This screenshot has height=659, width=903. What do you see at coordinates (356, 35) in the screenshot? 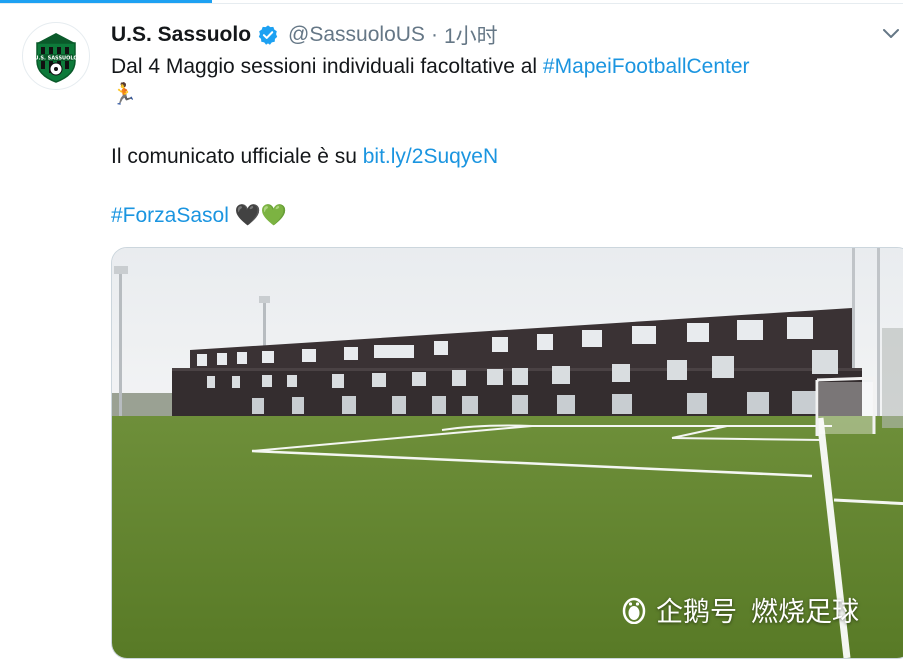
I see `author-handle: @SassuoloUS` at bounding box center [356, 35].